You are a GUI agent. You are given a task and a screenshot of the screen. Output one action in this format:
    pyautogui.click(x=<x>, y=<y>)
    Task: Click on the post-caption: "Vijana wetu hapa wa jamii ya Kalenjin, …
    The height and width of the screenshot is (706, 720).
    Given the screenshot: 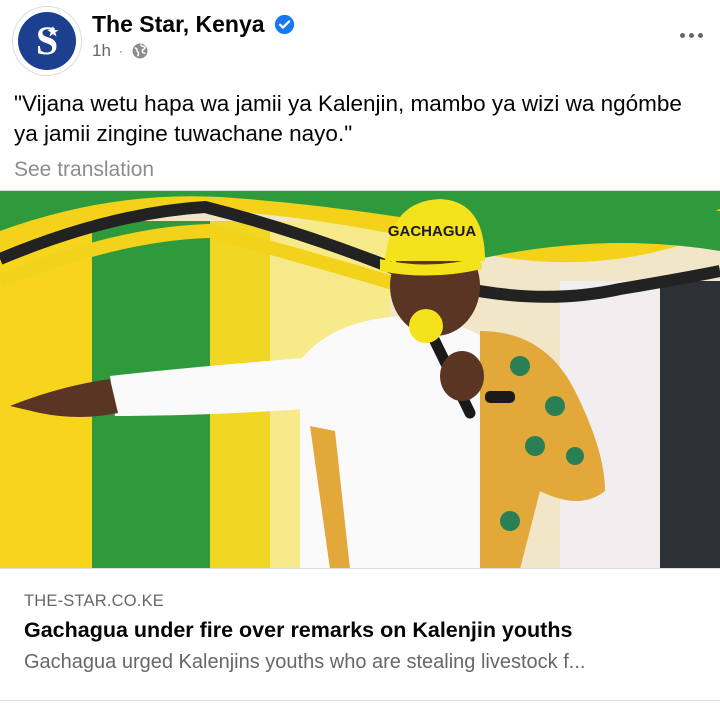 What is the action you would take?
    pyautogui.click(x=348, y=118)
    